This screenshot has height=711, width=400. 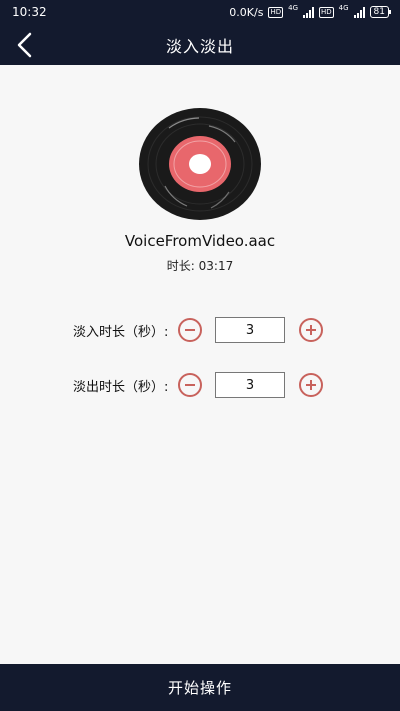 What do you see at coordinates (178, 266) in the screenshot?
I see `duration-label: 时长` at bounding box center [178, 266].